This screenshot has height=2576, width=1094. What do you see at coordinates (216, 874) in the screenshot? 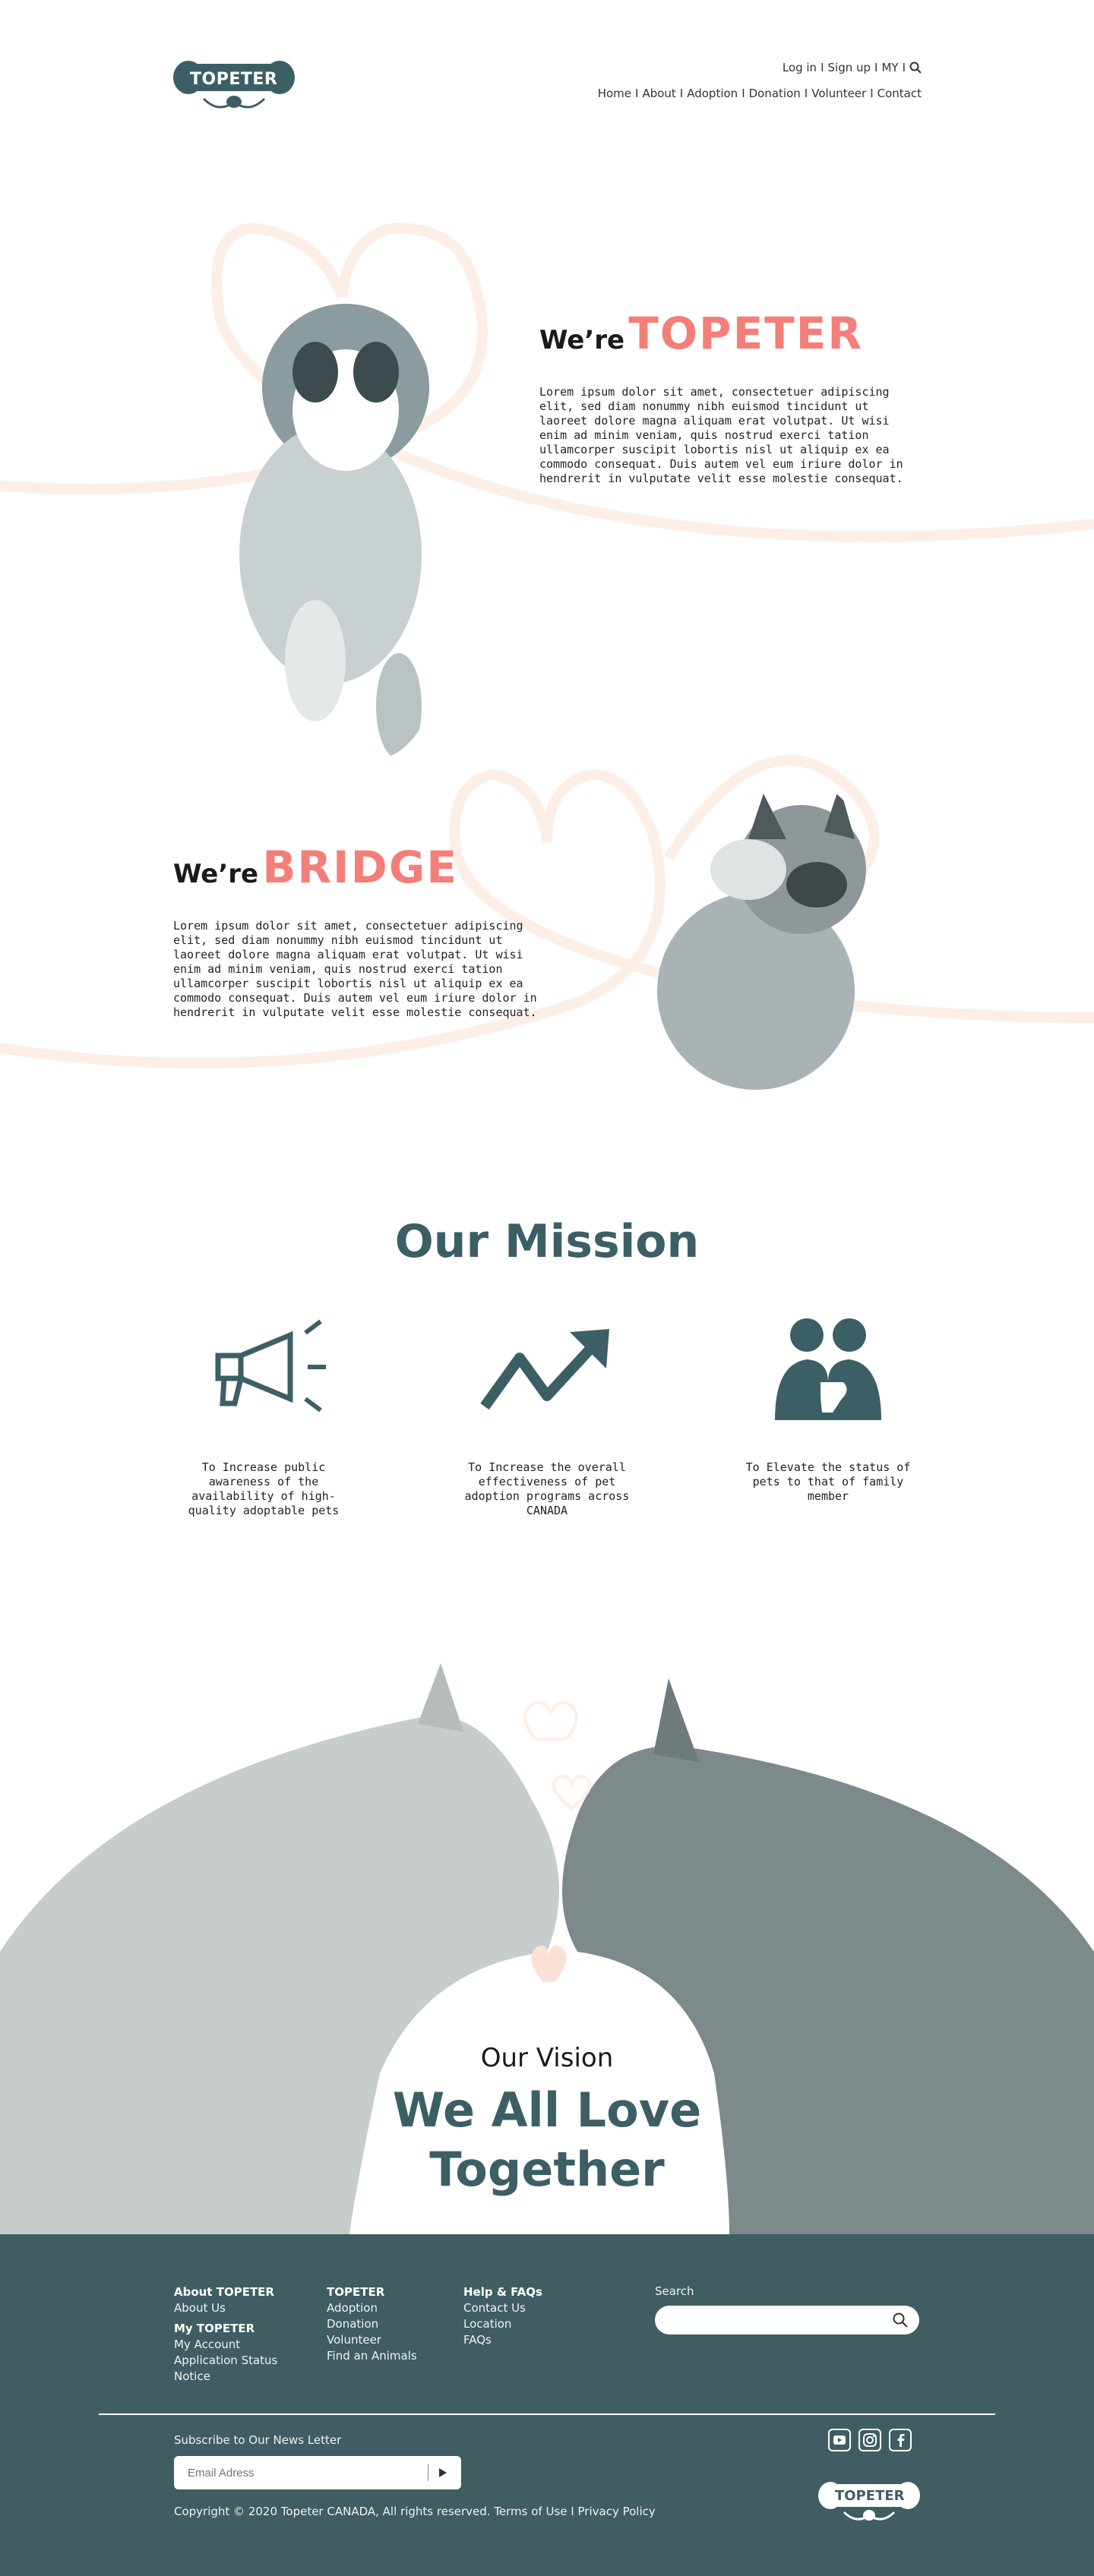
I see `hero2-prefix: We’re` at bounding box center [216, 874].